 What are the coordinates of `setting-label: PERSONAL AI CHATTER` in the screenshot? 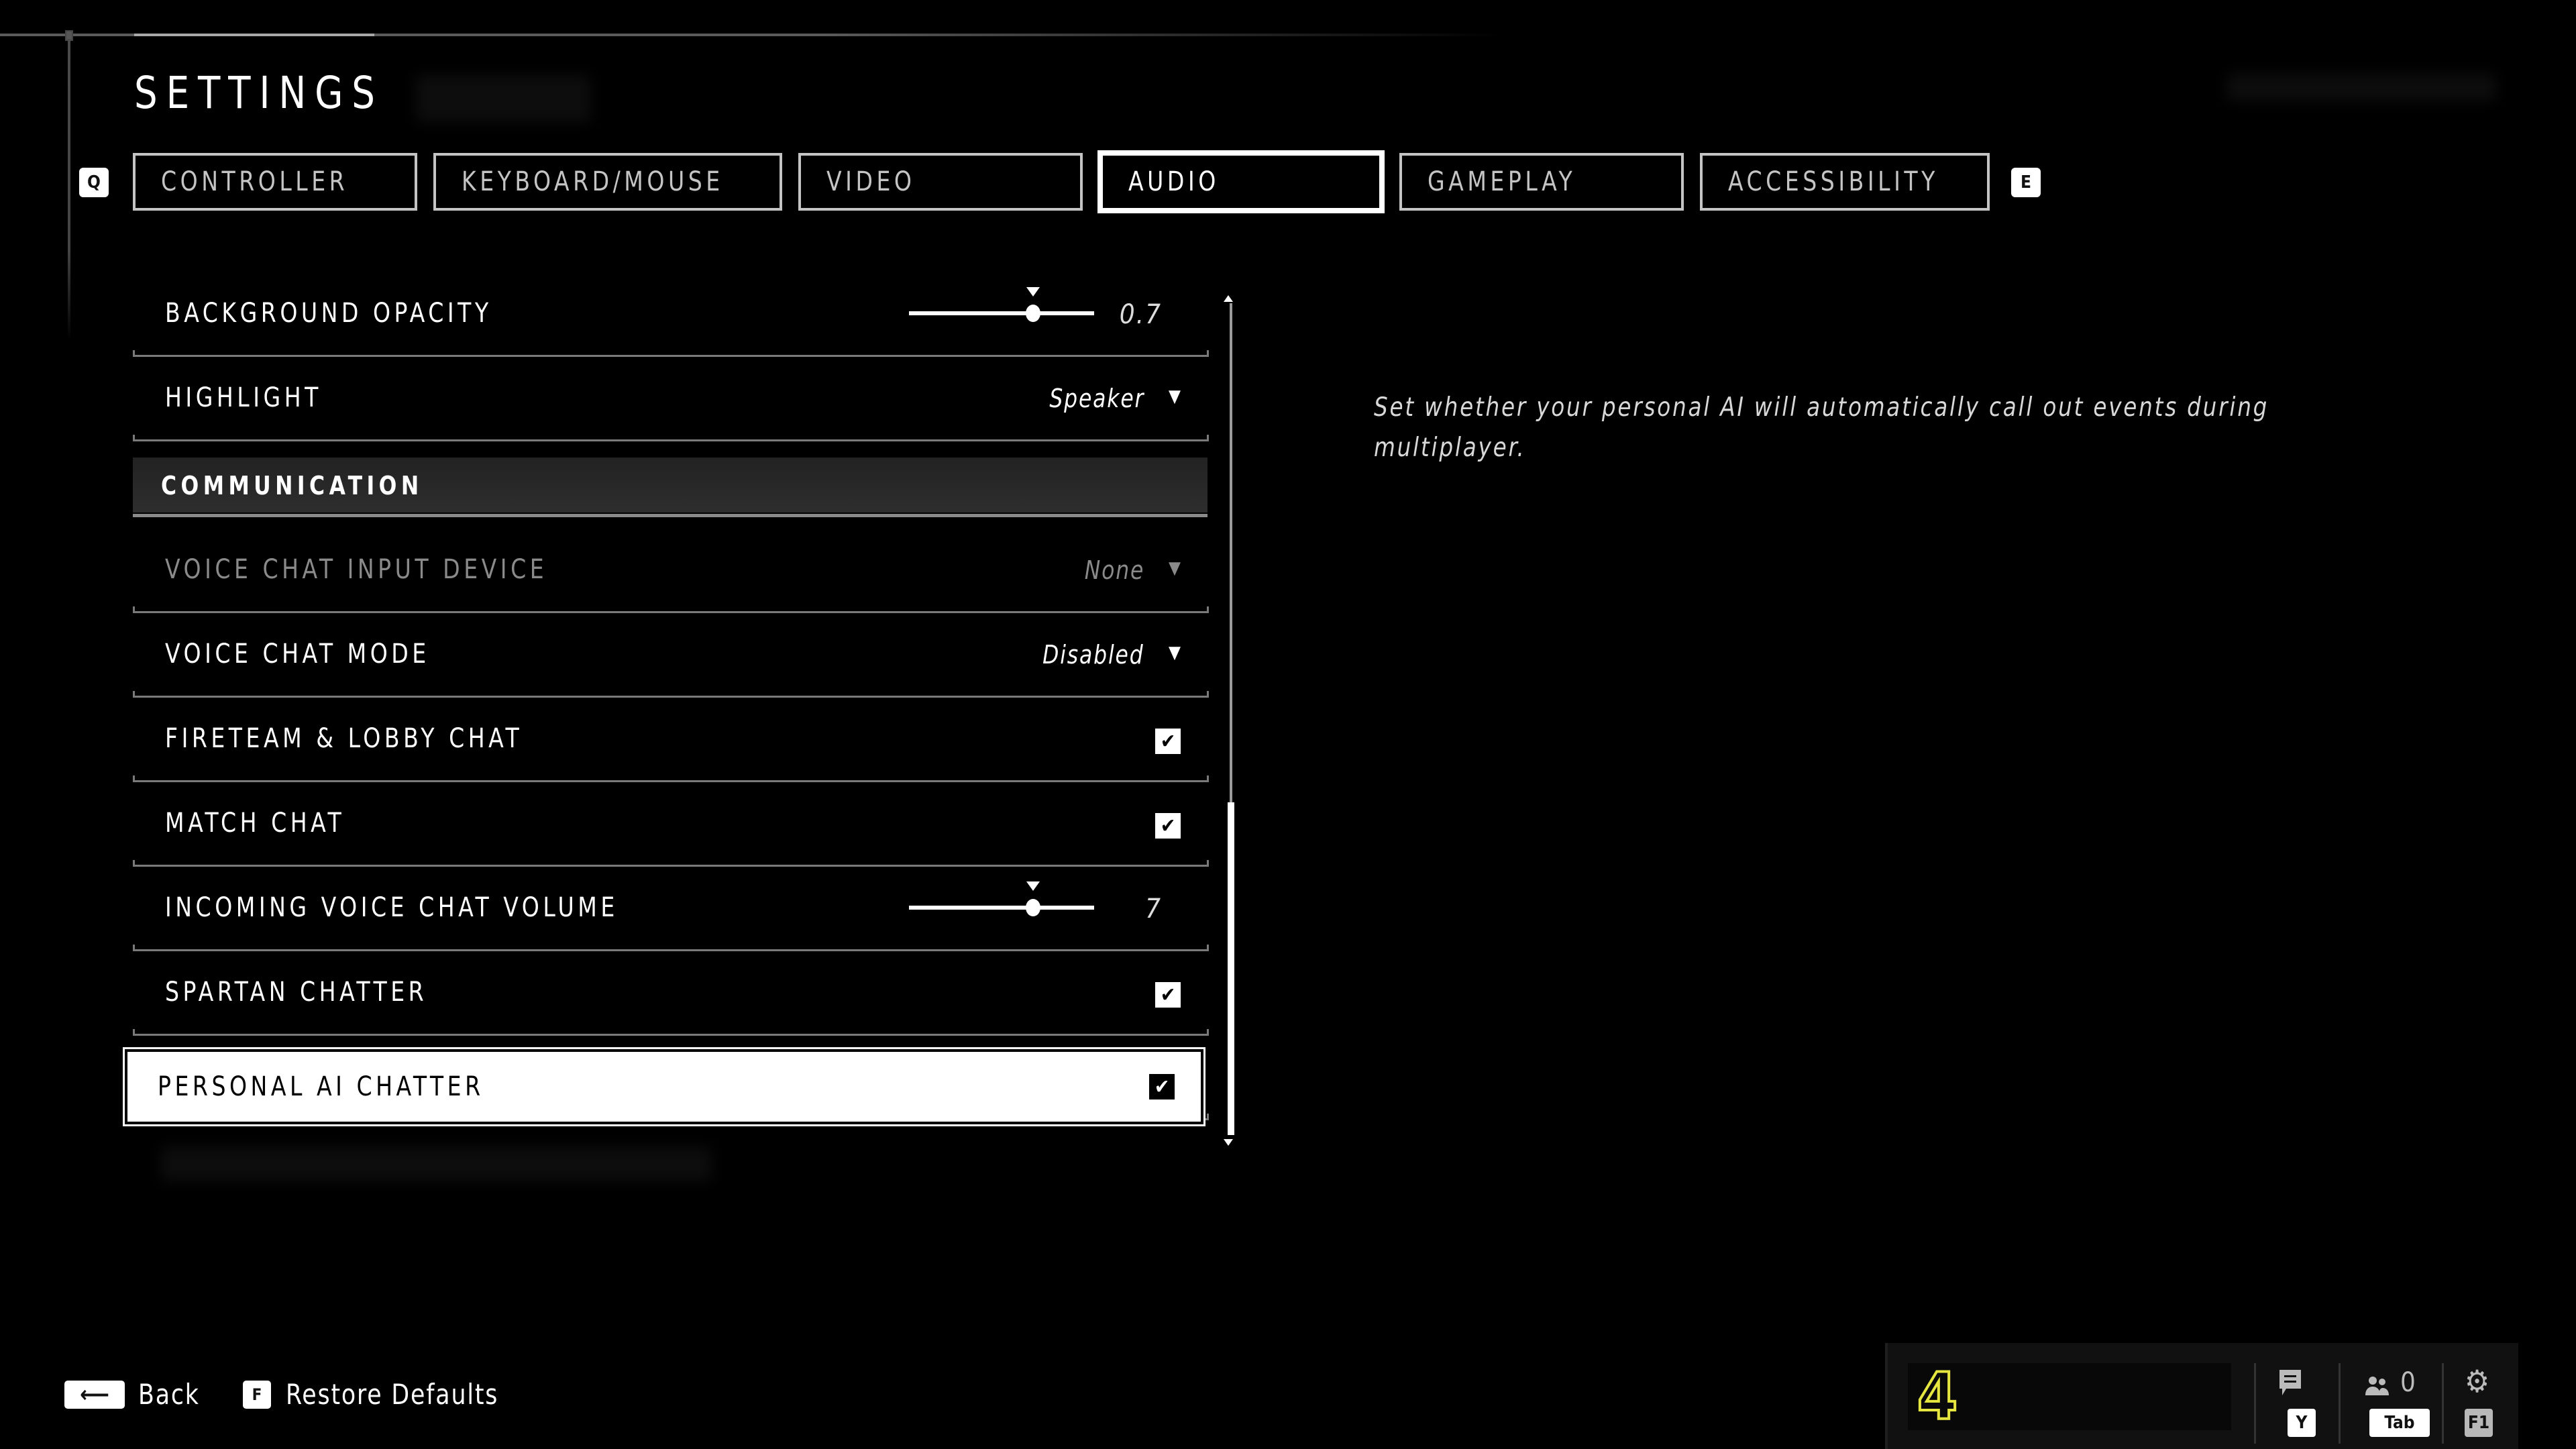 It's located at (321, 1086).